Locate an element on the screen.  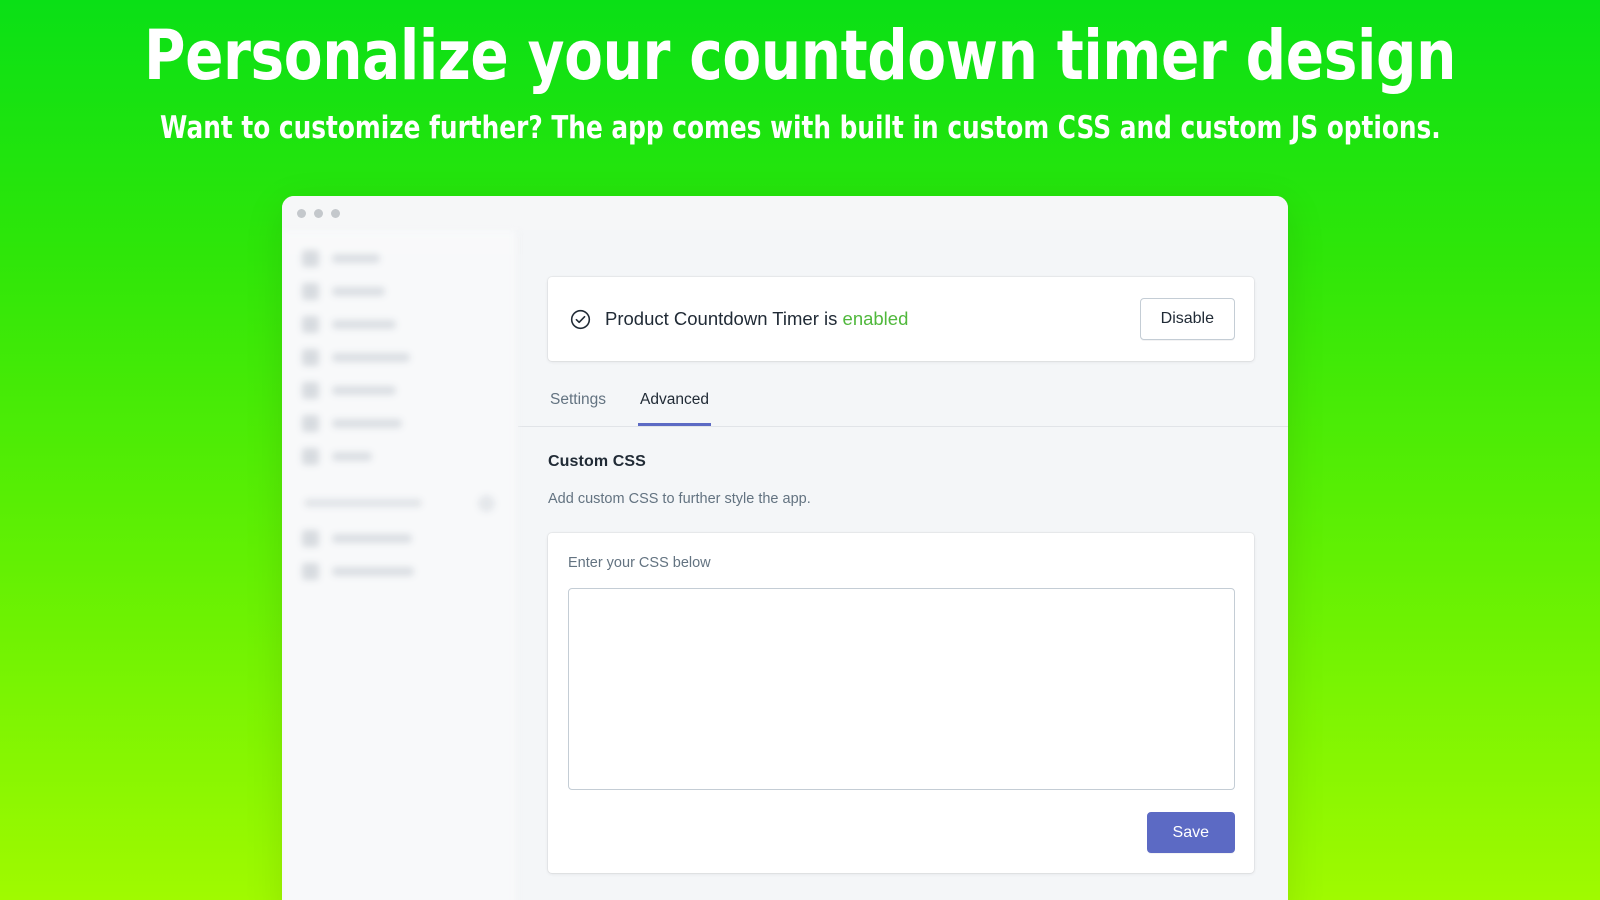
sidebar-section-label: SALES CHANNELS is located at coordinates (363, 503).